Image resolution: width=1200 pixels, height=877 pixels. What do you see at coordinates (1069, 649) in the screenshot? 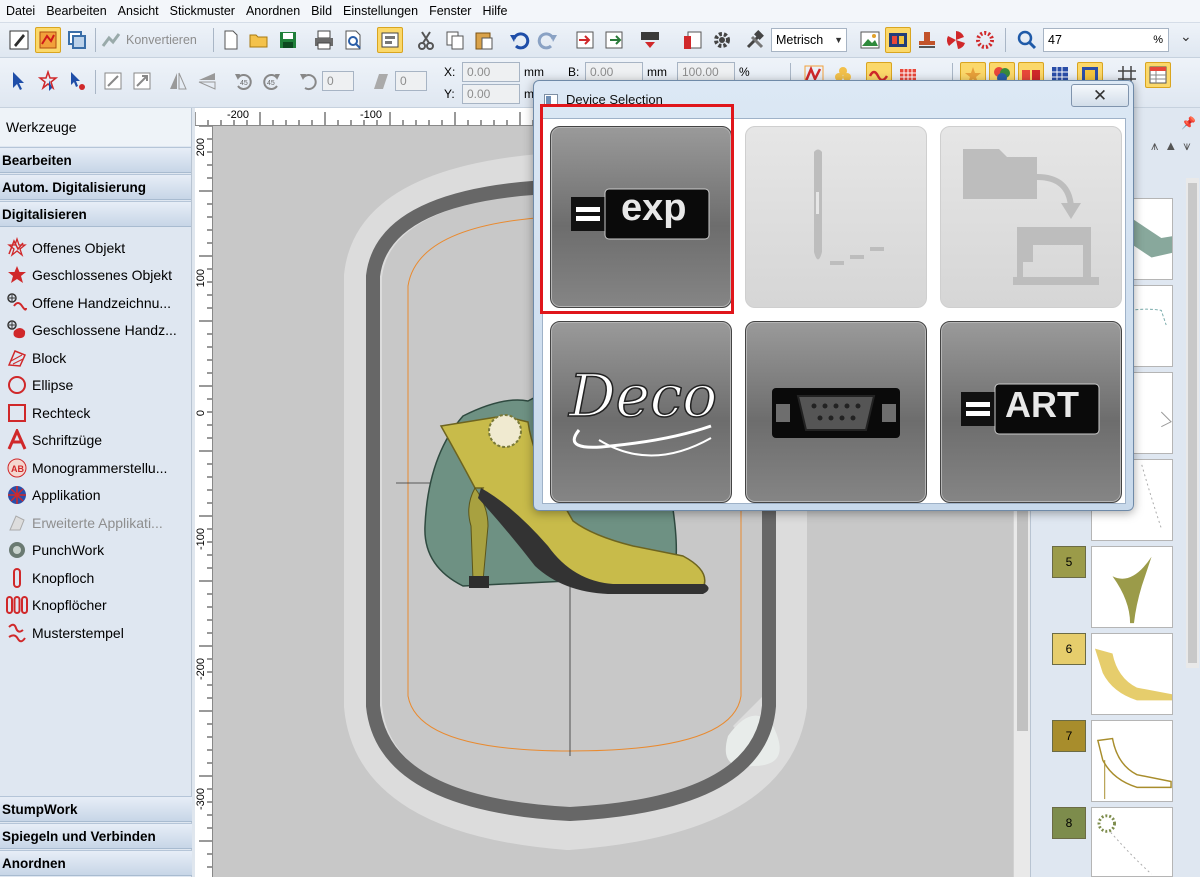
I see `color-swatch: 6` at bounding box center [1069, 649].